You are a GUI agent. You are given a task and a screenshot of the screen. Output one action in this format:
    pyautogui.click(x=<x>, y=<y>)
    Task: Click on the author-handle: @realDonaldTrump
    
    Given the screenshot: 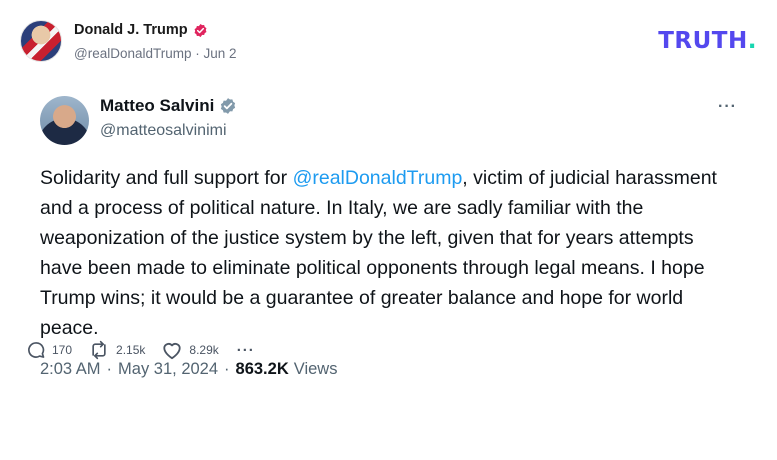 What is the action you would take?
    pyautogui.click(x=133, y=53)
    